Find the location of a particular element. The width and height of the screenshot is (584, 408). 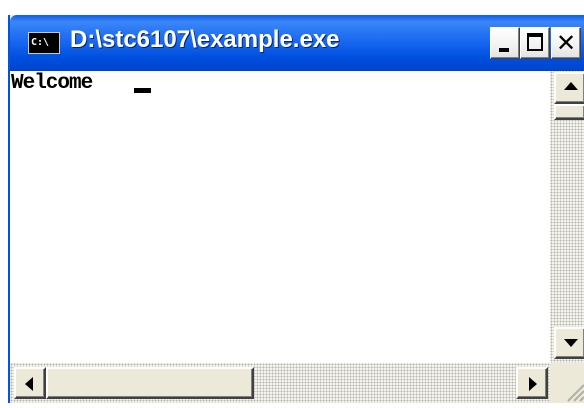

scroll-down-button is located at coordinates (569, 343).